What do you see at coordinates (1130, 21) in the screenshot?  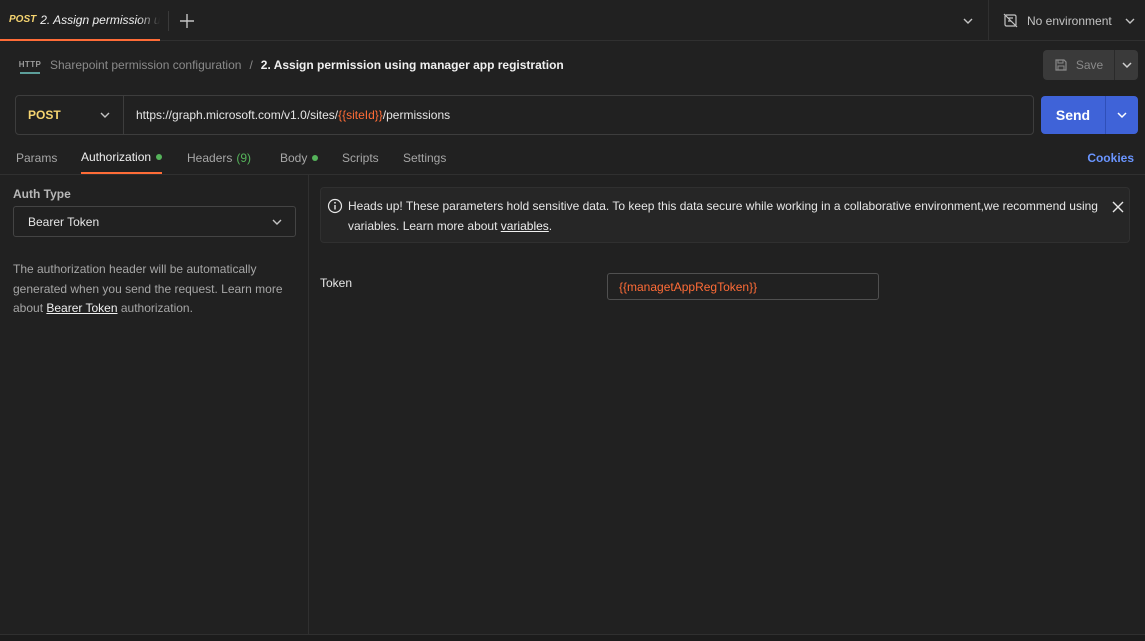 I see `environment-chevron-down-icon` at bounding box center [1130, 21].